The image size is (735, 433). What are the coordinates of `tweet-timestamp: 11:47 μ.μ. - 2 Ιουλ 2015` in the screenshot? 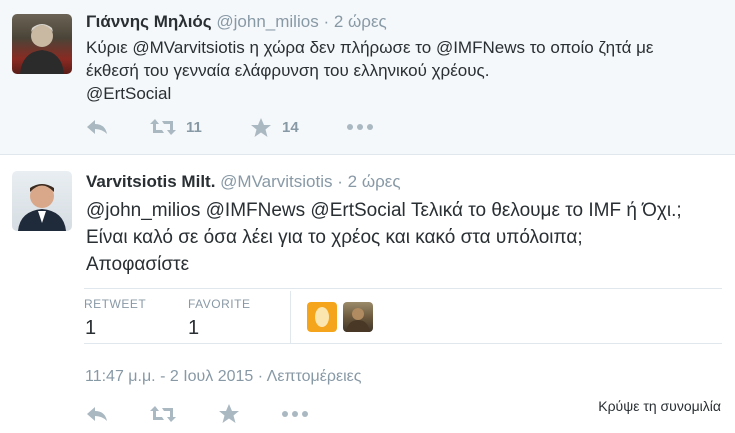 It's located at (169, 376).